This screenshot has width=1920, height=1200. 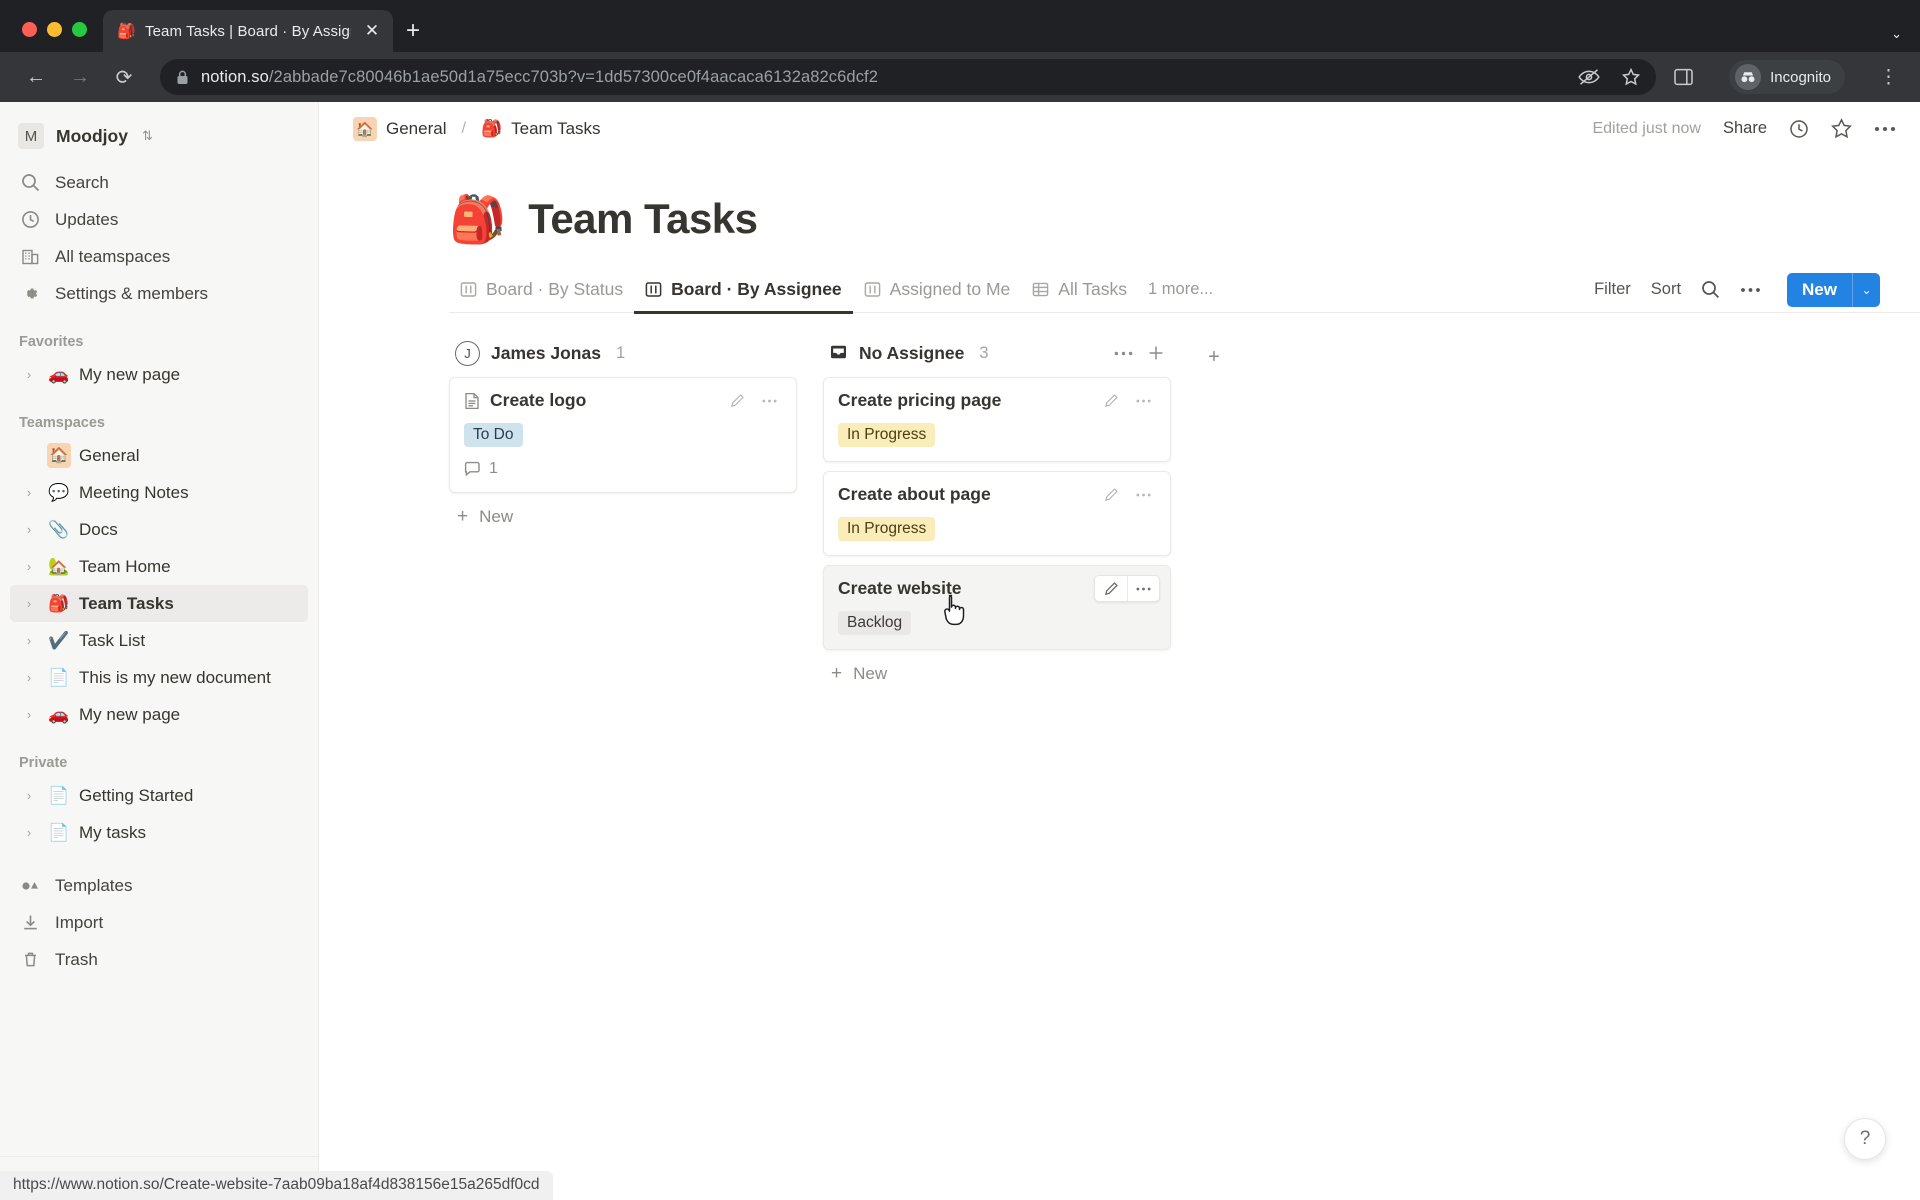 What do you see at coordinates (1799, 129) in the screenshot?
I see `updates-clock-icon` at bounding box center [1799, 129].